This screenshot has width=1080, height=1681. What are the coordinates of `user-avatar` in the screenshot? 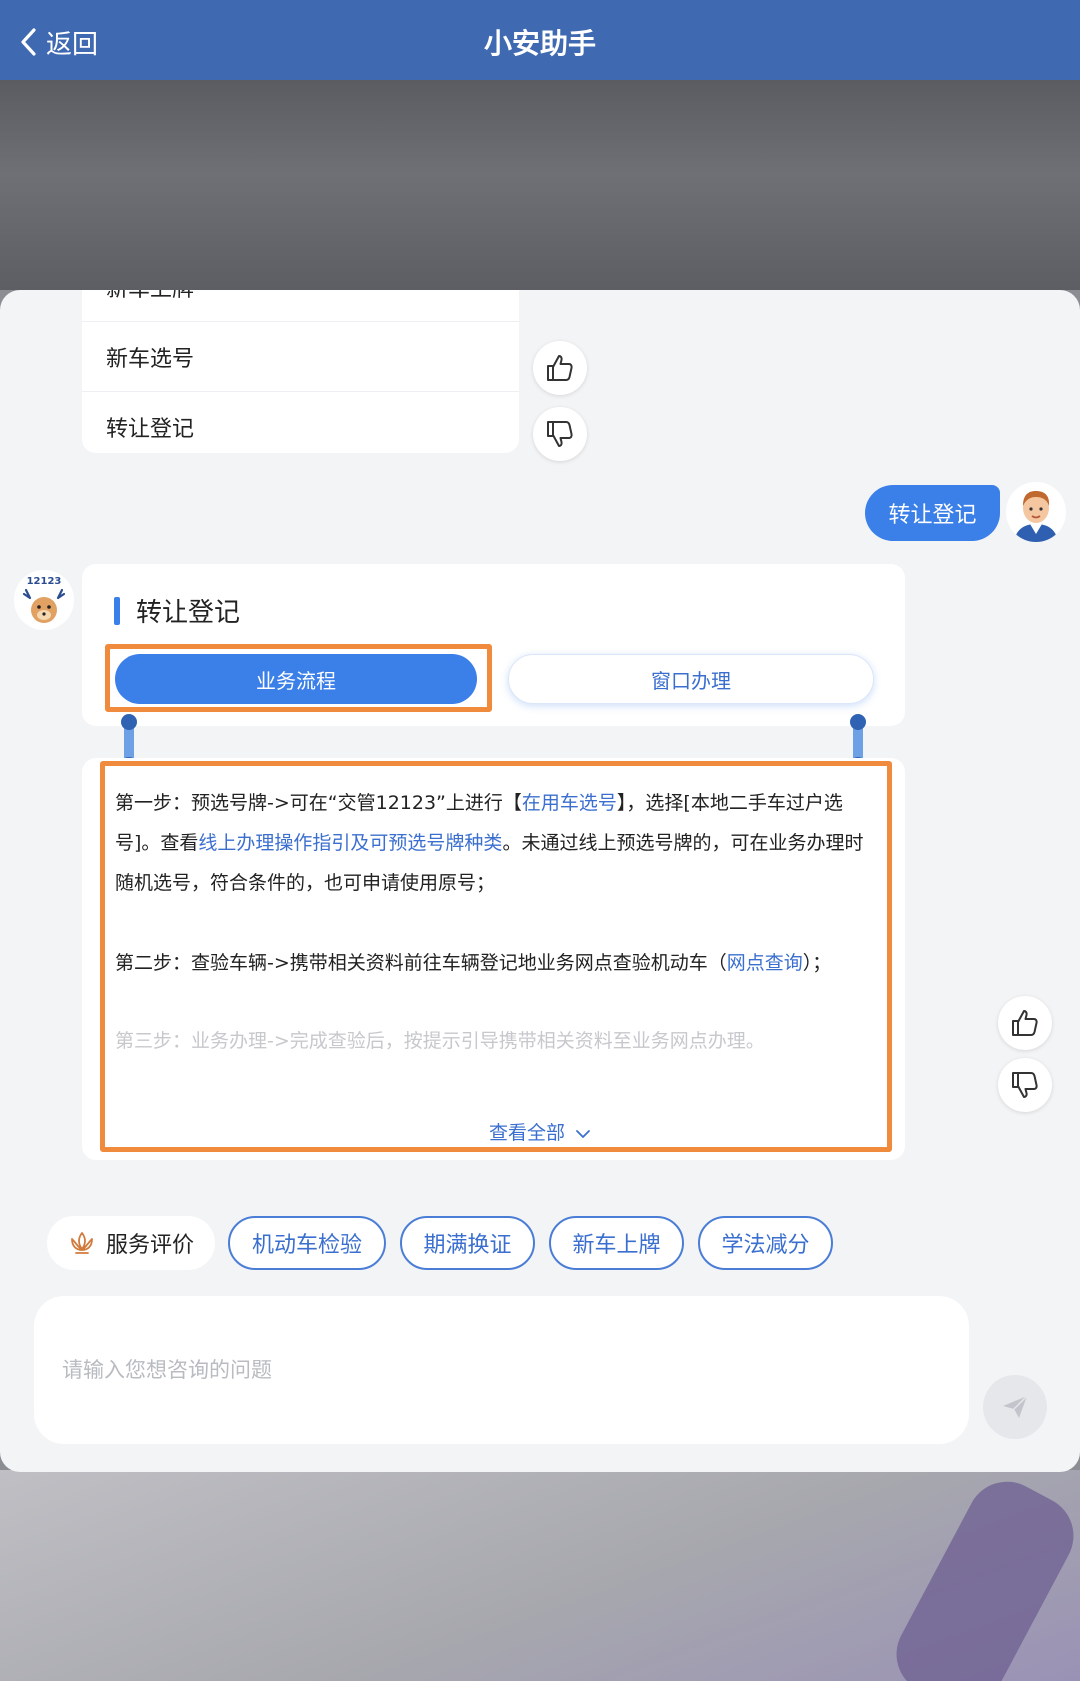 It's located at (1036, 512).